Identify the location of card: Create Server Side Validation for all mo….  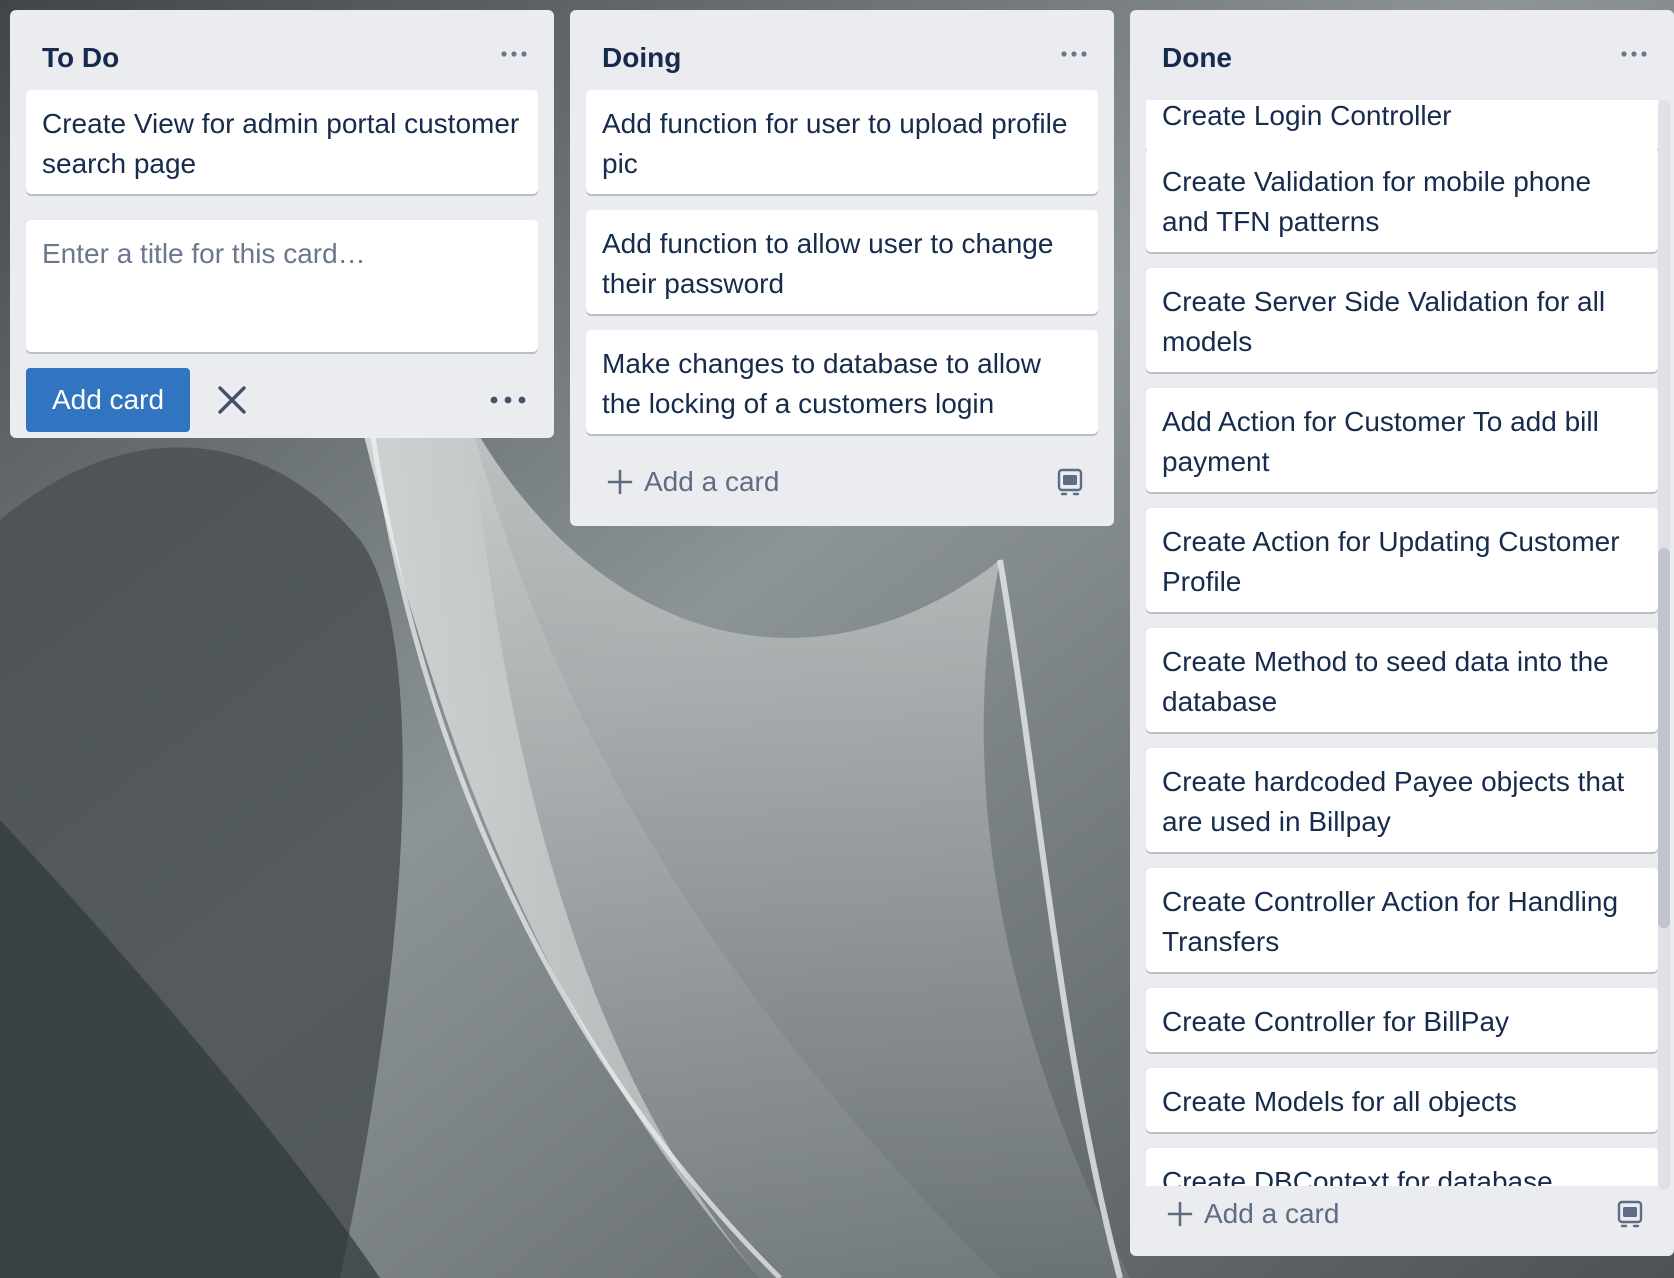
(1402, 320).